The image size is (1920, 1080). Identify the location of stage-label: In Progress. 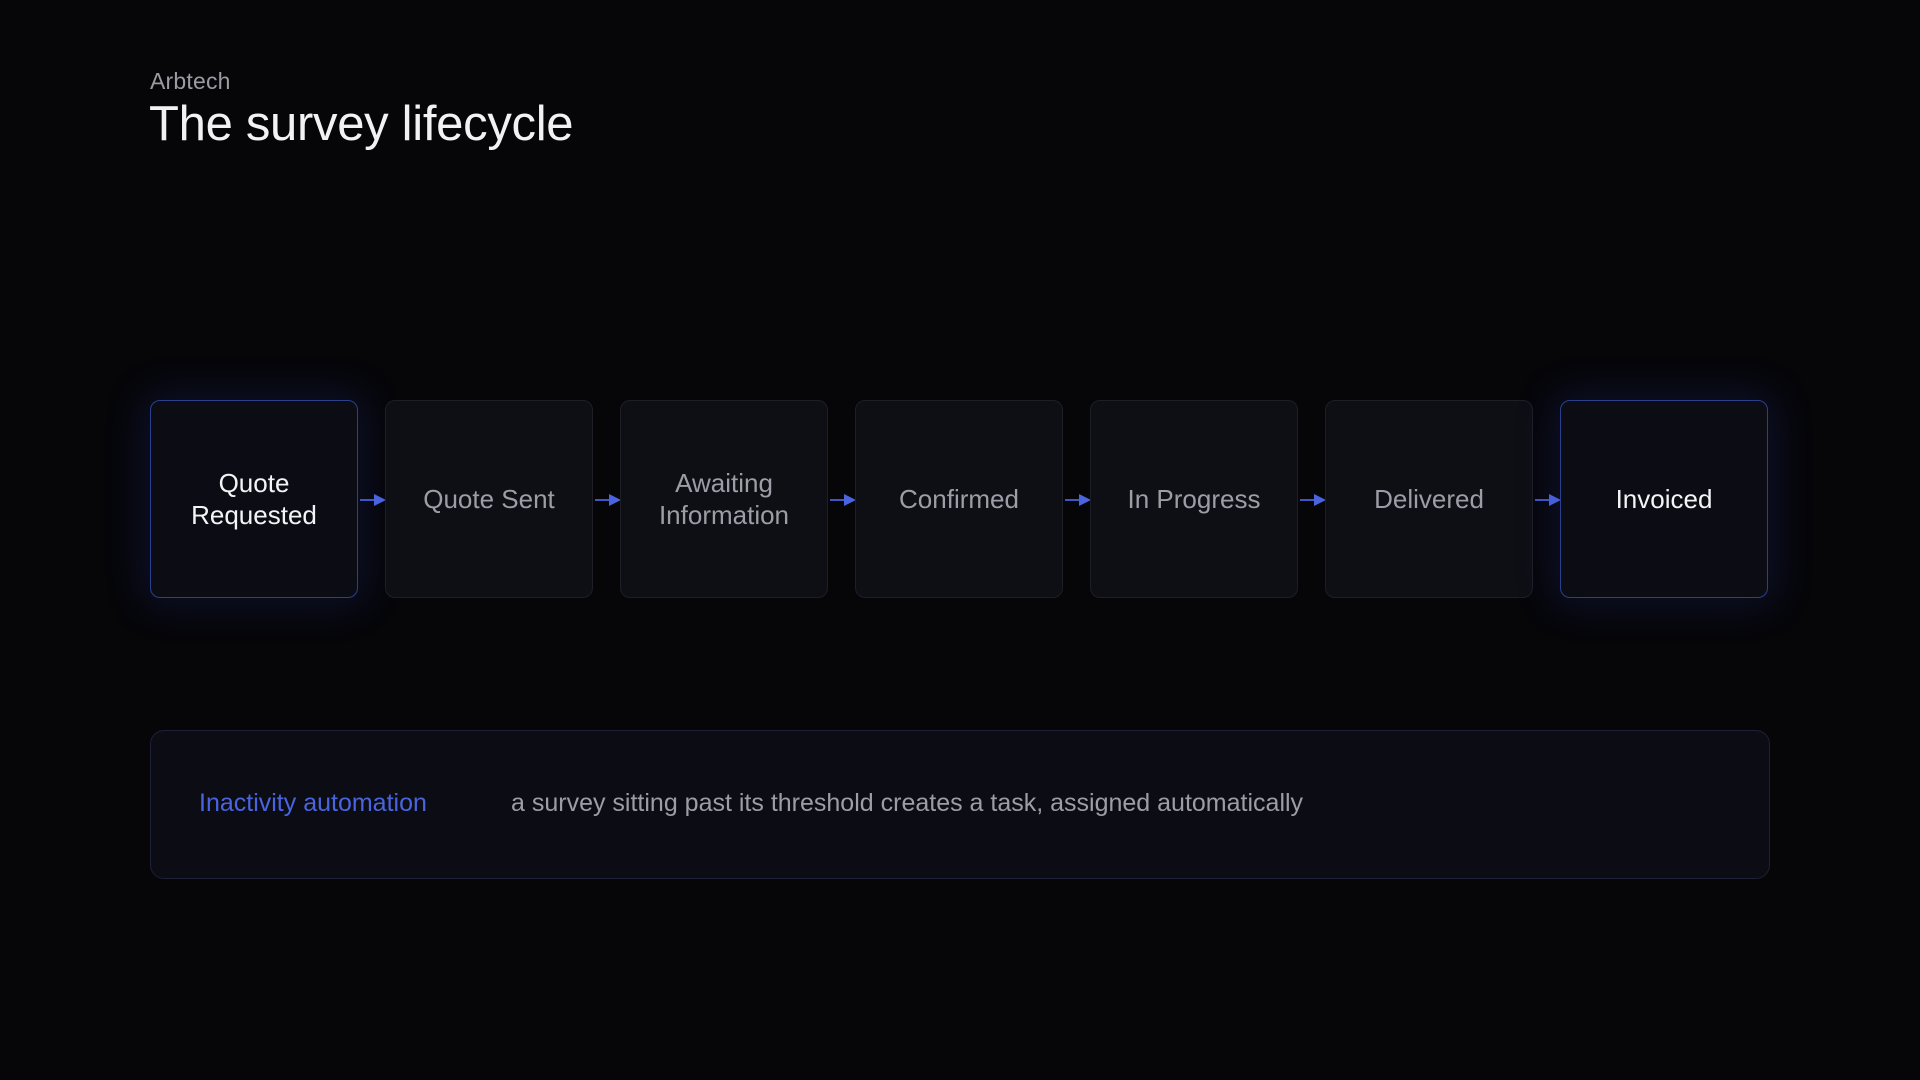
(1194, 499).